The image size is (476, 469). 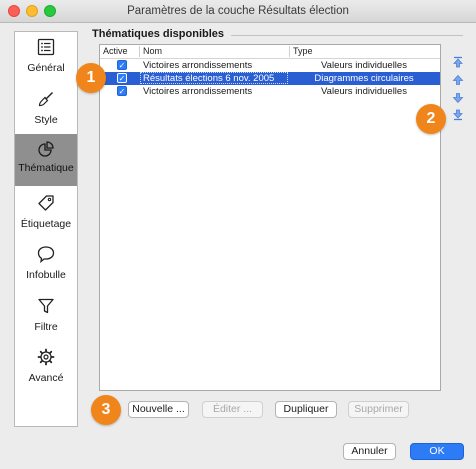 What do you see at coordinates (46, 327) in the screenshot?
I see `sidebar-item-label: Filtre` at bounding box center [46, 327].